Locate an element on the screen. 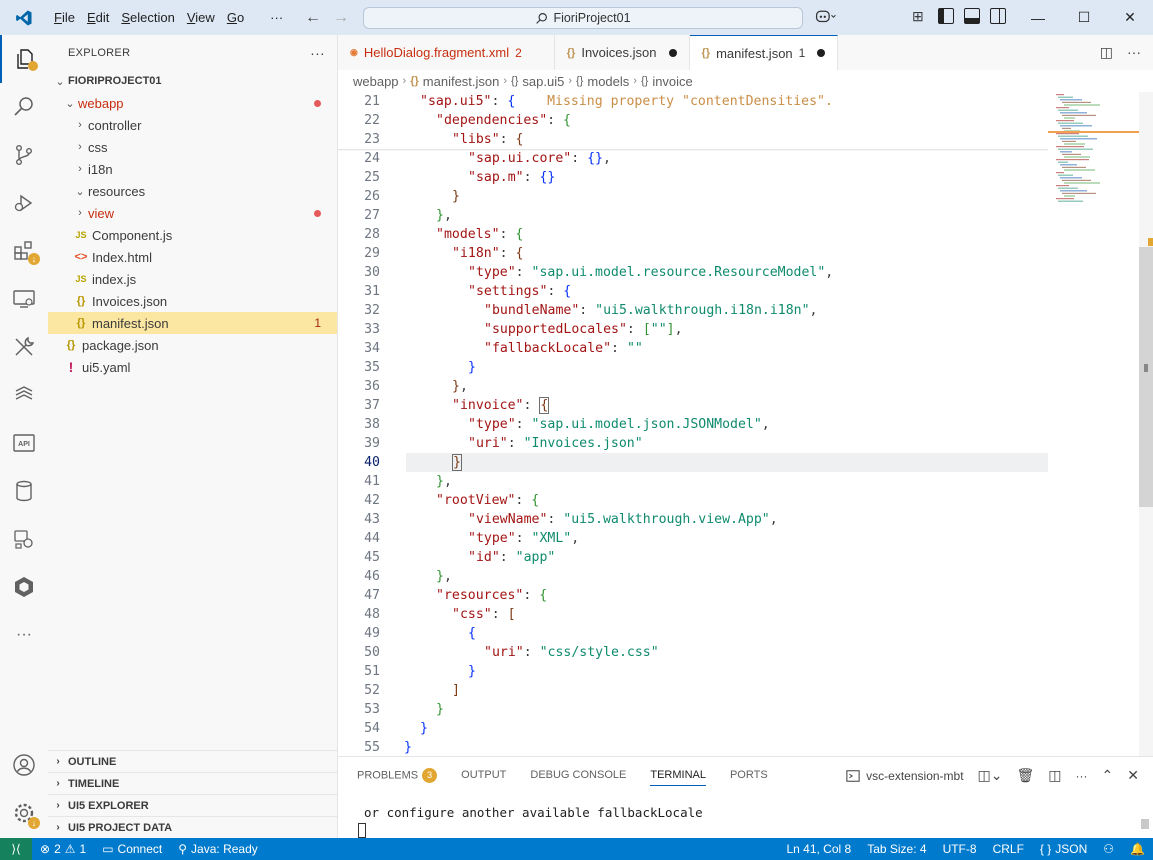 This screenshot has height=860, width=1153. tab-hellodialog-fragment-xml: ◉ HelloDialog.fragment.xml 2 is located at coordinates (446, 52).